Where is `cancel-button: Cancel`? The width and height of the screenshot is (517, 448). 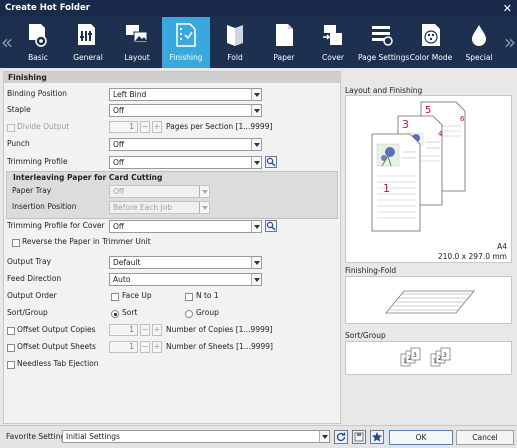 cancel-button: Cancel is located at coordinates (485, 437).